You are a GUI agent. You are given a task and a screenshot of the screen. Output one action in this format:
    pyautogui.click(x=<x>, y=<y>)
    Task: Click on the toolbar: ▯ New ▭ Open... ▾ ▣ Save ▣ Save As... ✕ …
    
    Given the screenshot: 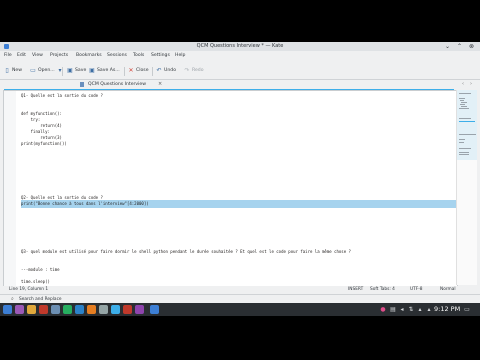 What is the action you would take?
    pyautogui.click(x=240, y=71)
    